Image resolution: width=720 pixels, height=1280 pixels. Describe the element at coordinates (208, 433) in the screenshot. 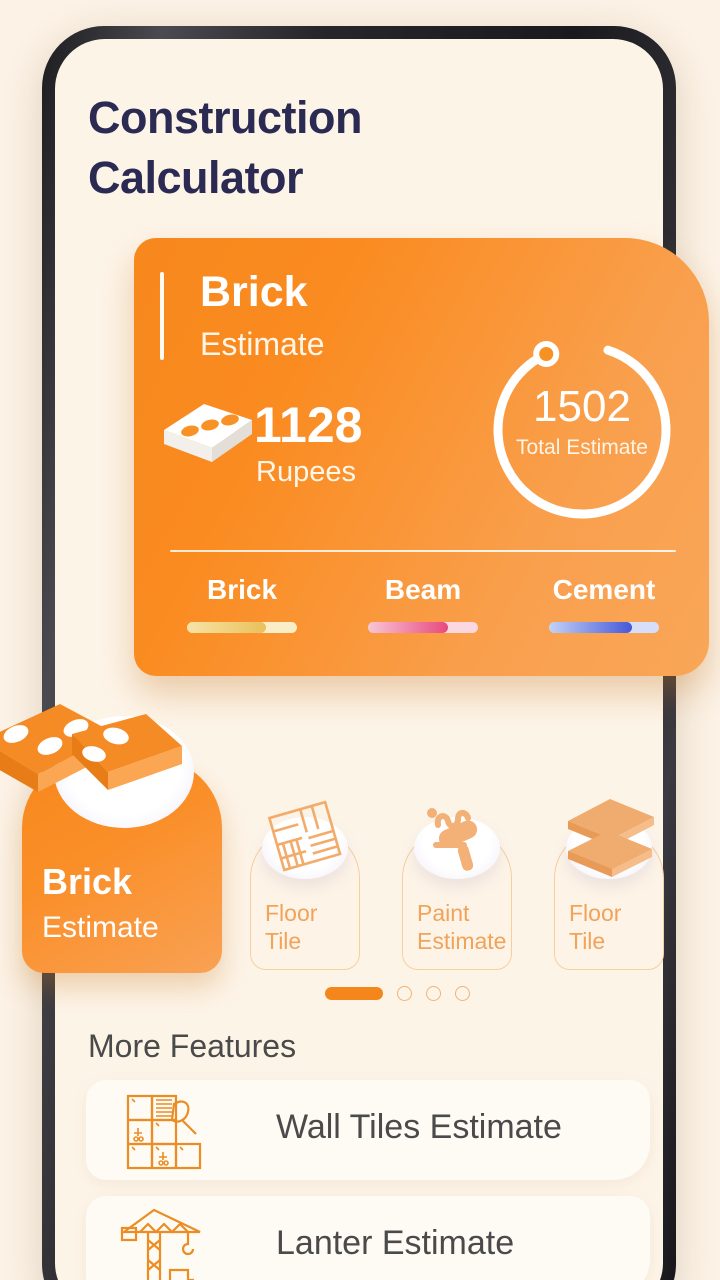

I see `brick-icon` at that location.